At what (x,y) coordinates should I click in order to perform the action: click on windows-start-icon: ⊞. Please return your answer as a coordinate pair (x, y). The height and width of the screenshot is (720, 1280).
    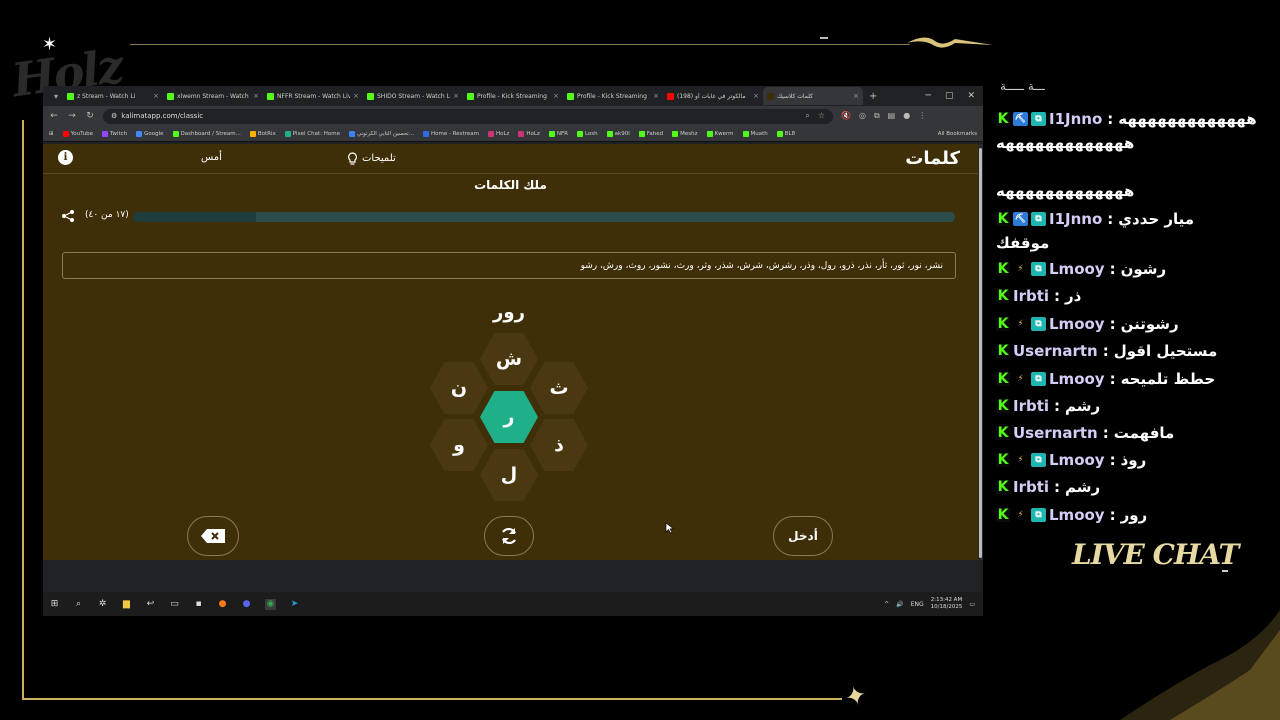
    Looking at the image, I should click on (54, 604).